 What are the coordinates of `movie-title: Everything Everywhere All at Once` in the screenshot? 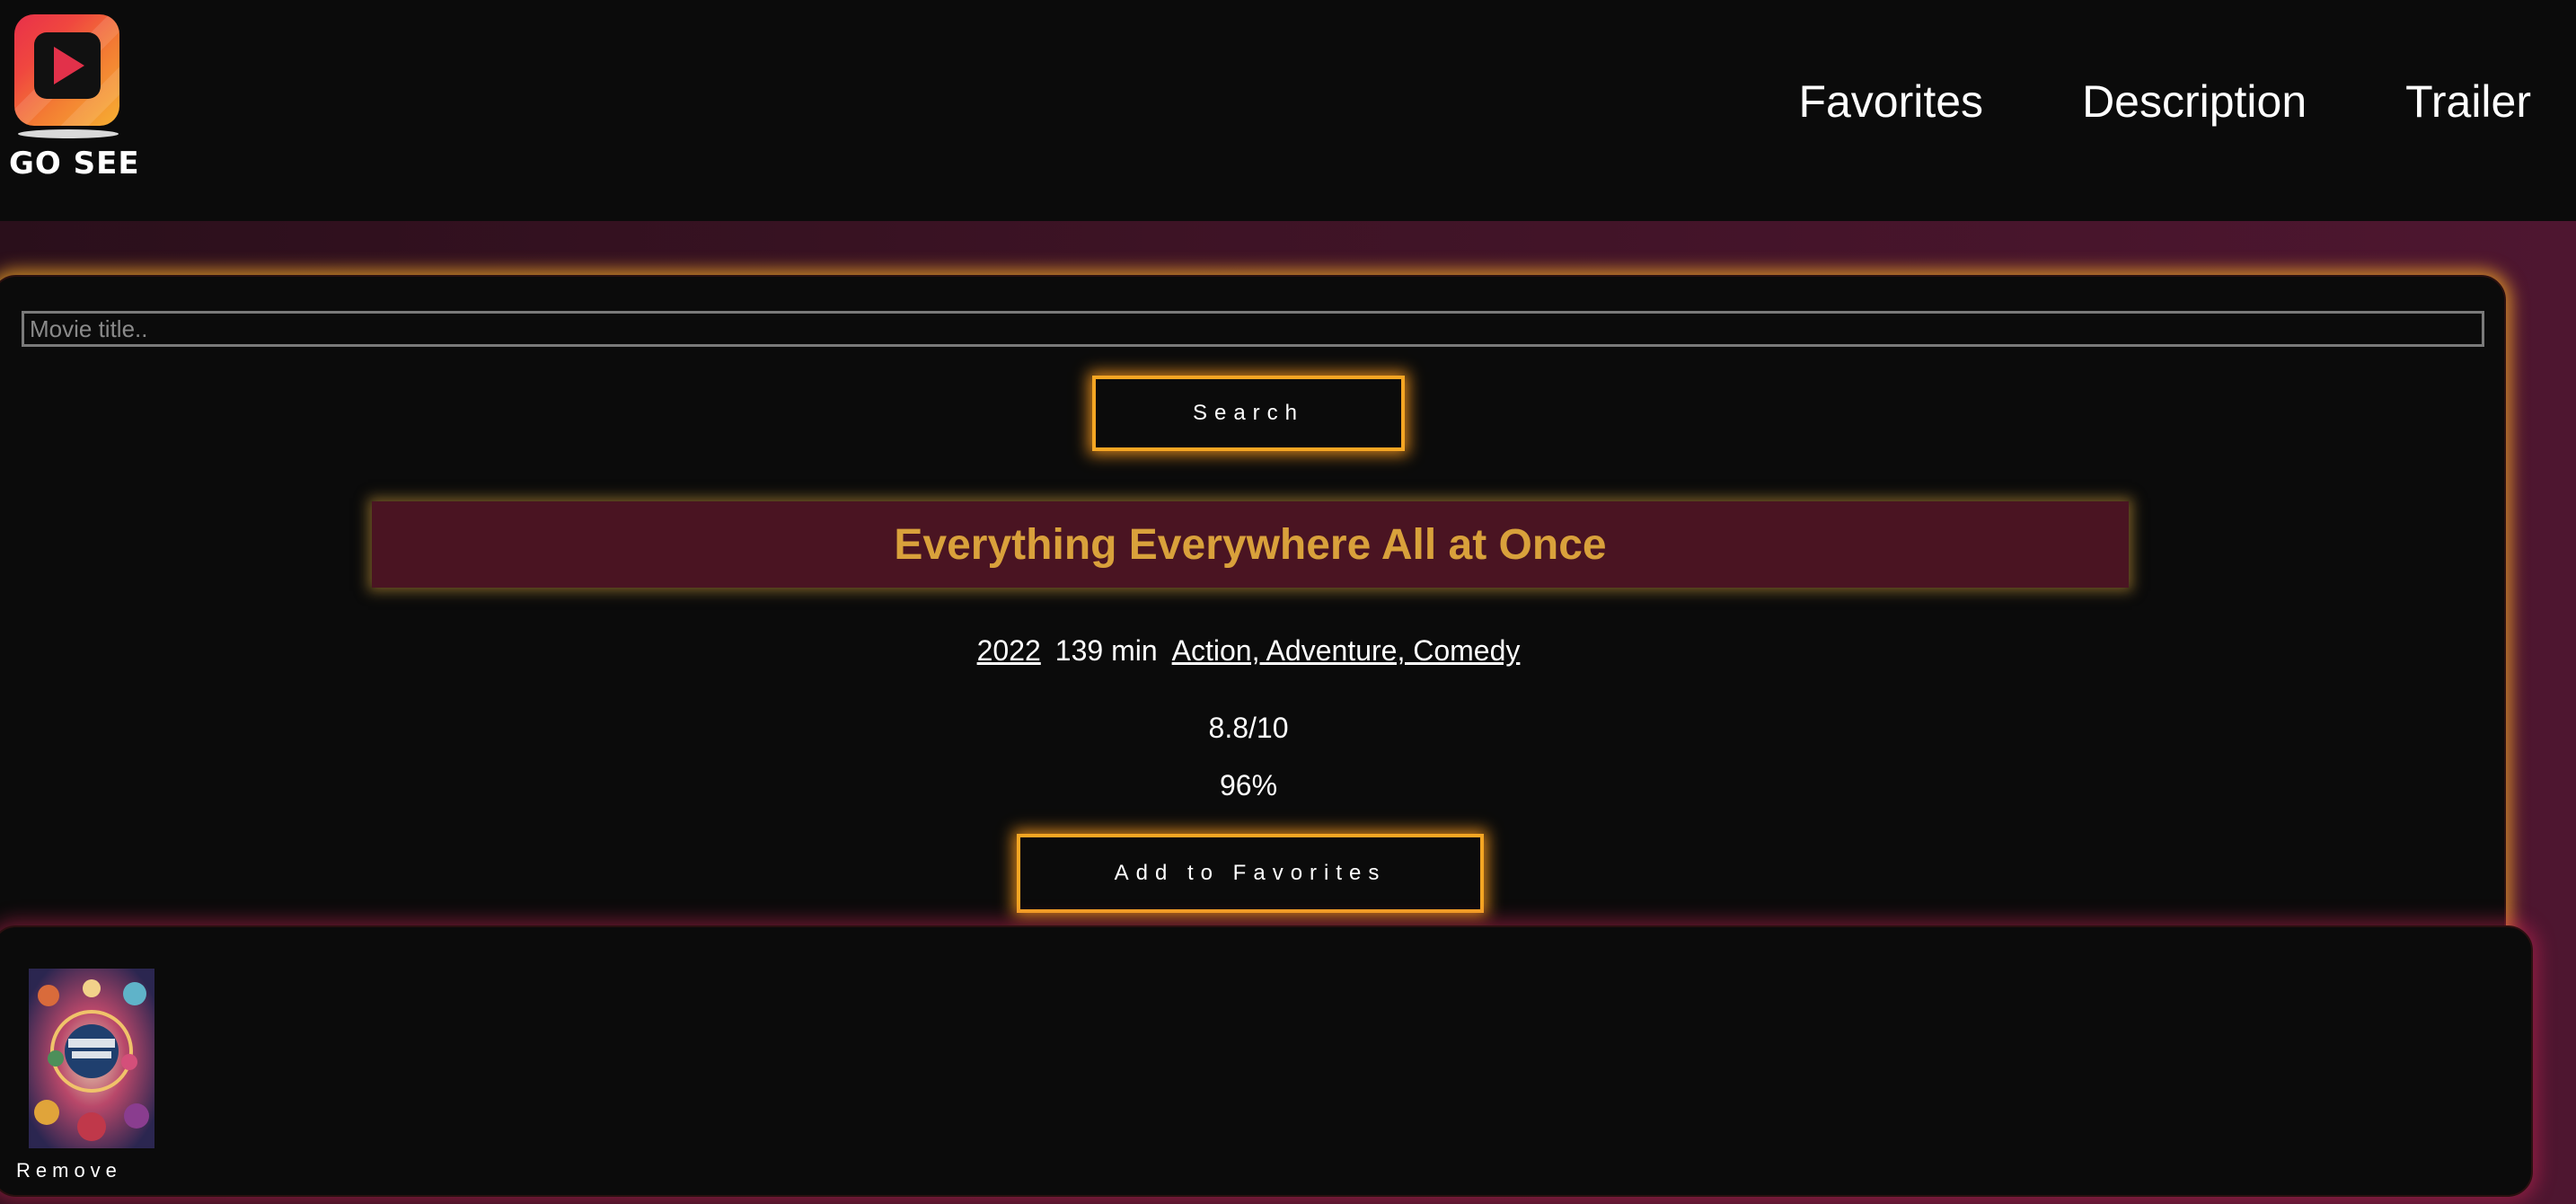 It's located at (1250, 544).